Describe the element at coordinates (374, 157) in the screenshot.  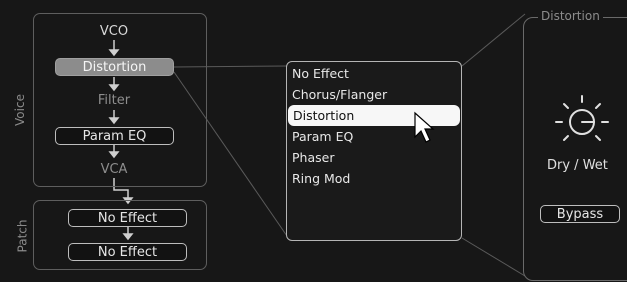
I see `menu-item-phaser: Phaser` at that location.